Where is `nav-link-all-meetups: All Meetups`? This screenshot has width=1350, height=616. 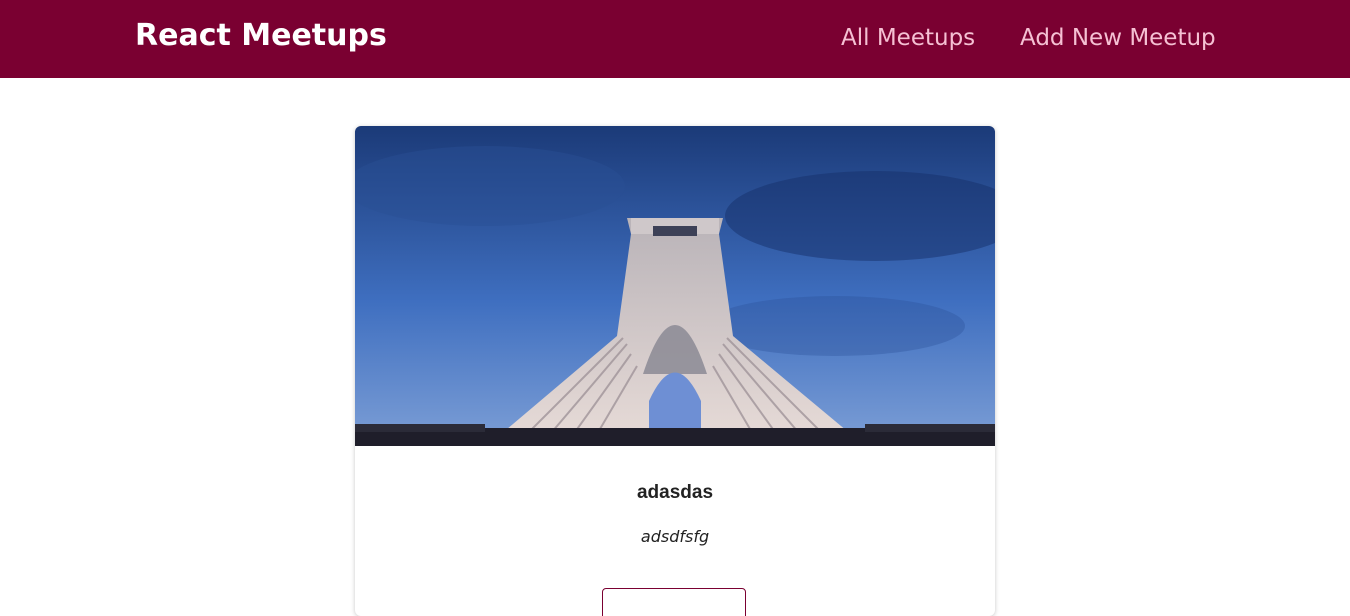 nav-link-all-meetups: All Meetups is located at coordinates (908, 38).